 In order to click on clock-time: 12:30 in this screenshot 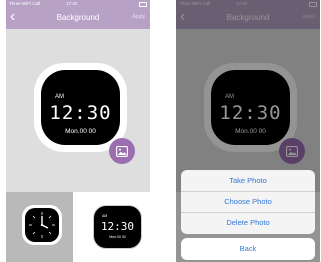, I will do `click(80, 113)`.